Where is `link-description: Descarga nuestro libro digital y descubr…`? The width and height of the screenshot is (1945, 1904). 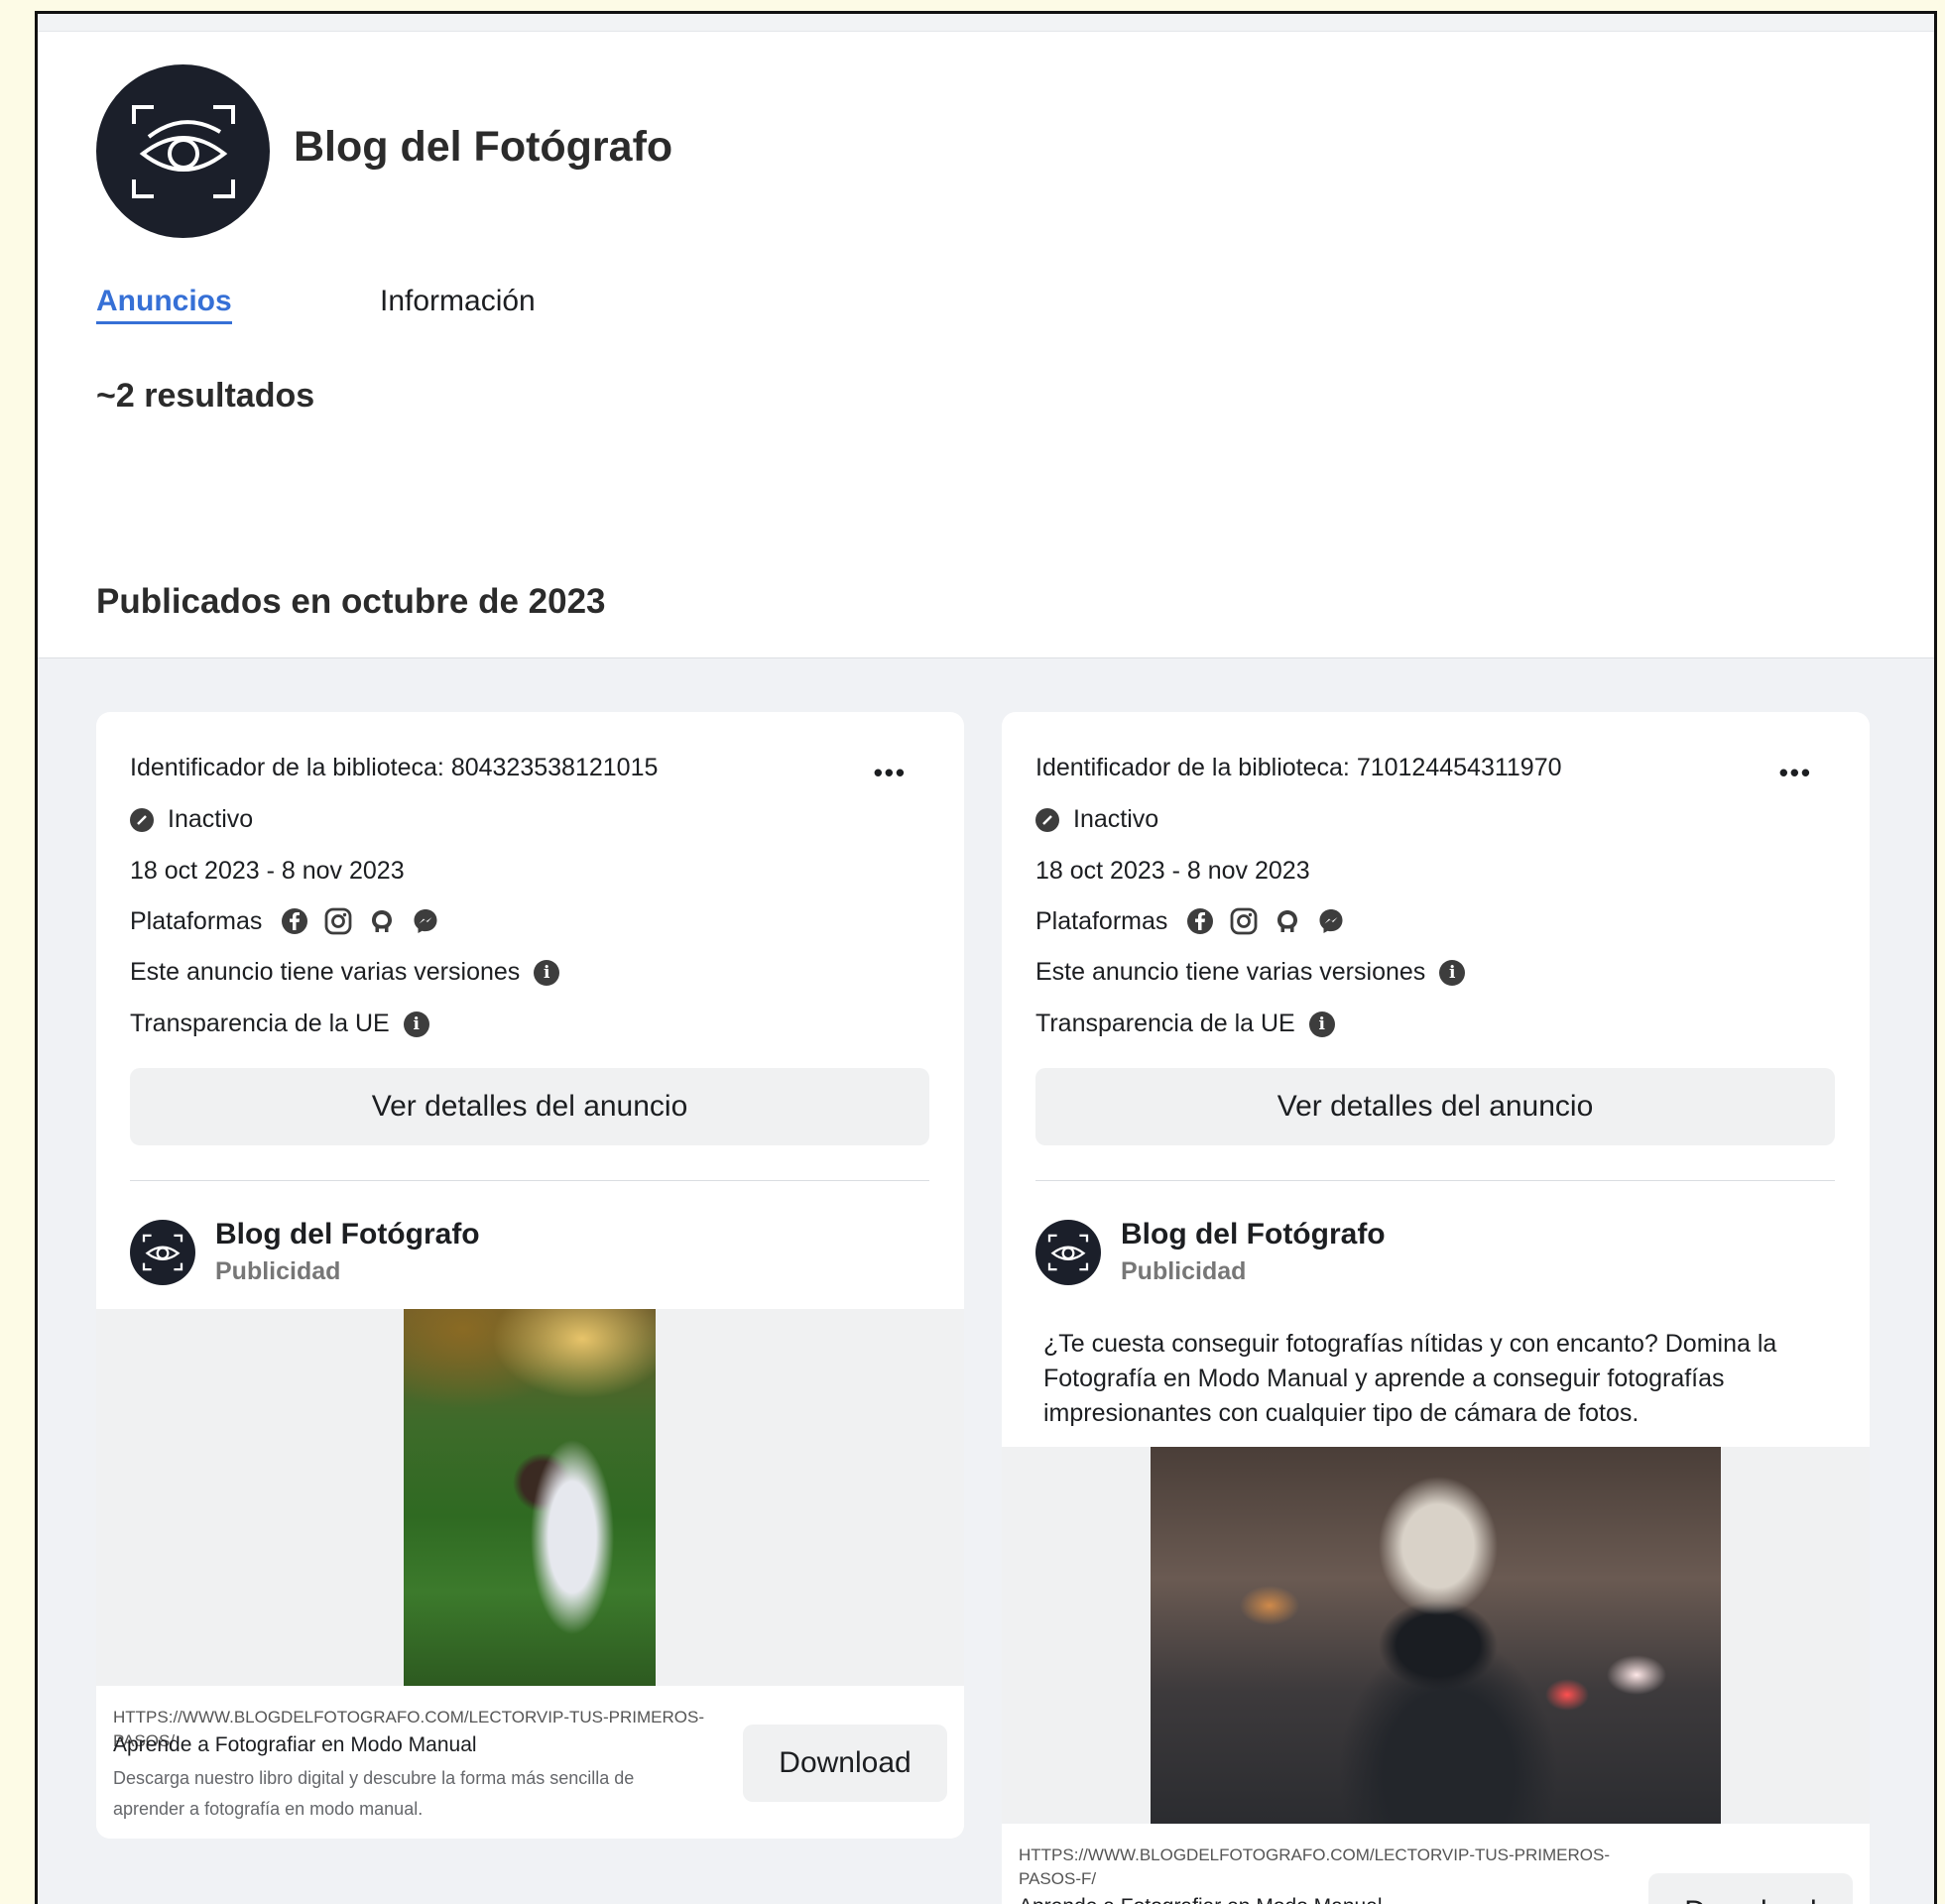 link-description: Descarga nuestro libro digital y descubr… is located at coordinates (374, 1793).